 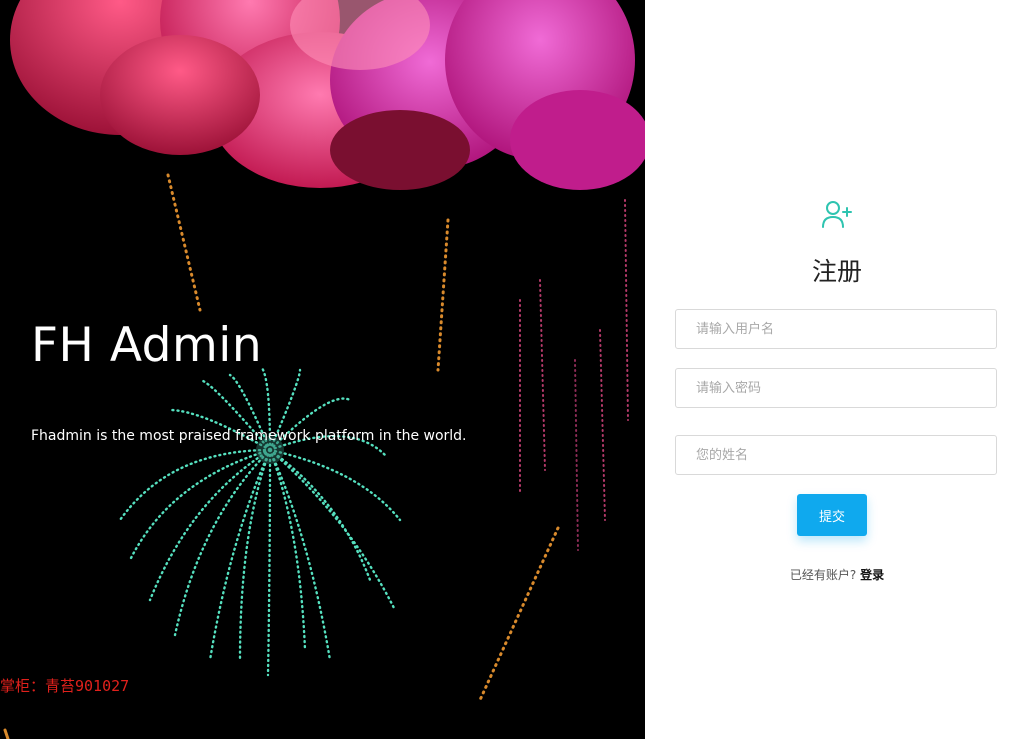 What do you see at coordinates (836, 329) in the screenshot?
I see `username-input` at bounding box center [836, 329].